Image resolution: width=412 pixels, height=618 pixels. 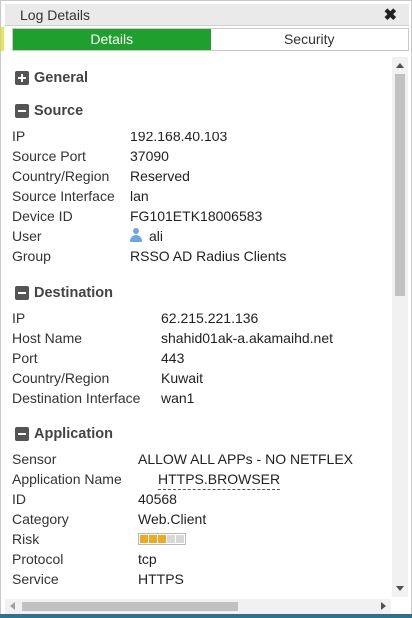 I want to click on risk-meter, so click(x=162, y=539).